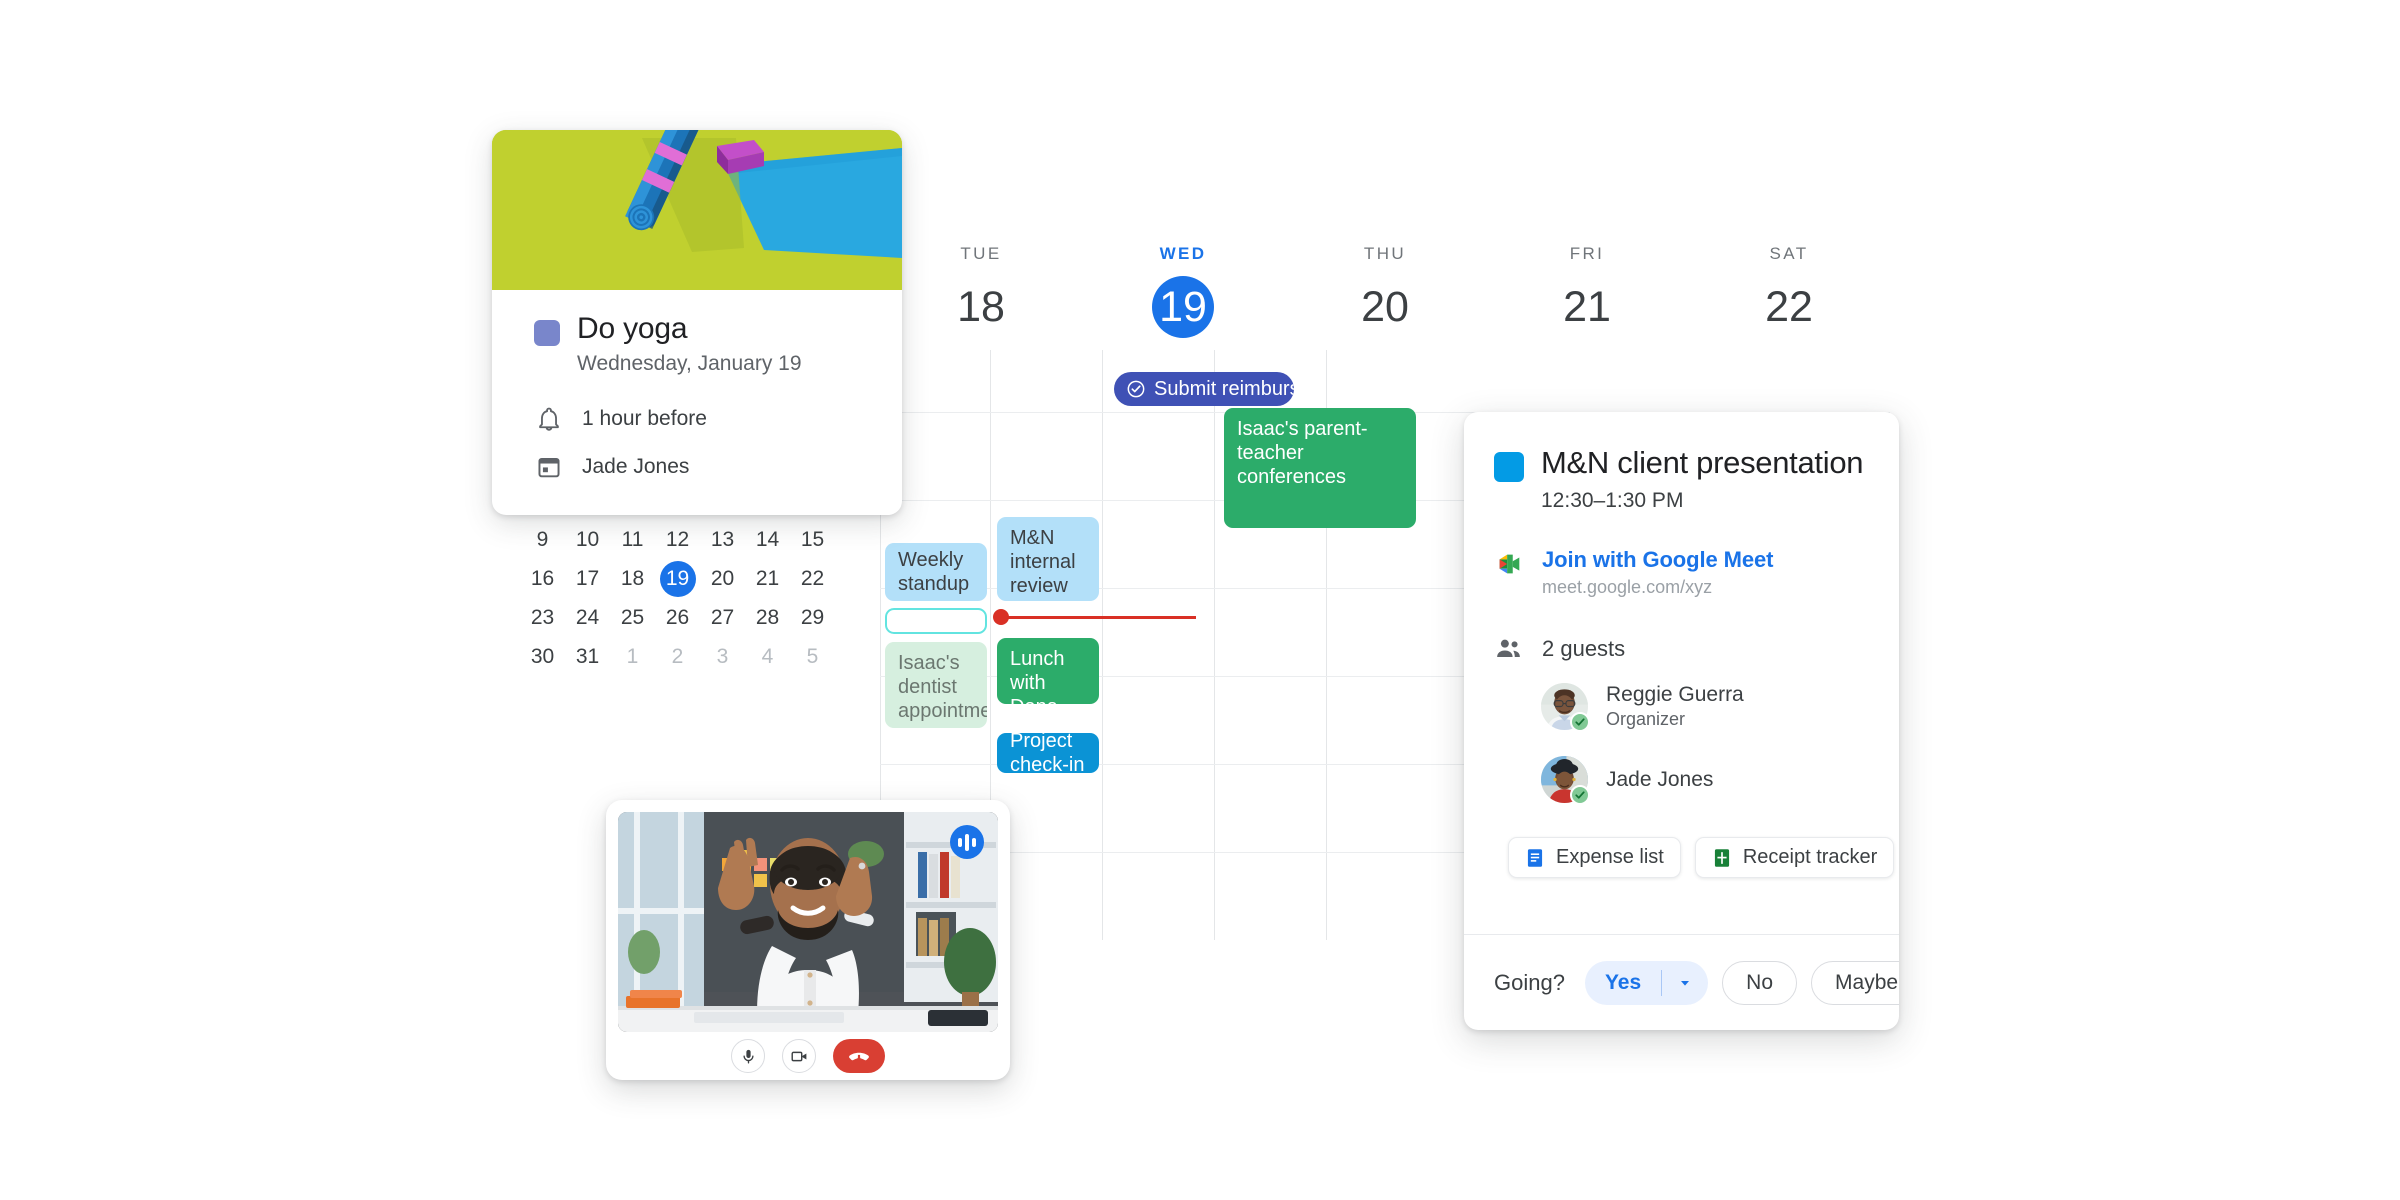  Describe the element at coordinates (722, 540) in the screenshot. I see `mini-day: 13` at that location.